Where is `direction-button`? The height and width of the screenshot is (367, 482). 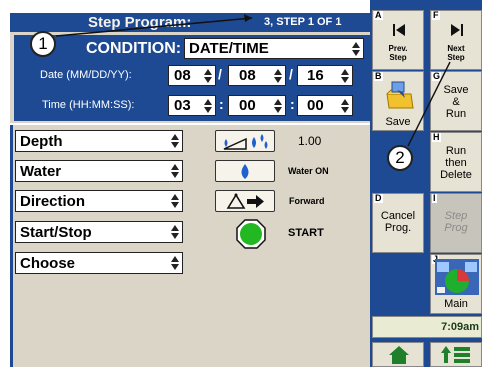 direction-button is located at coordinates (245, 201).